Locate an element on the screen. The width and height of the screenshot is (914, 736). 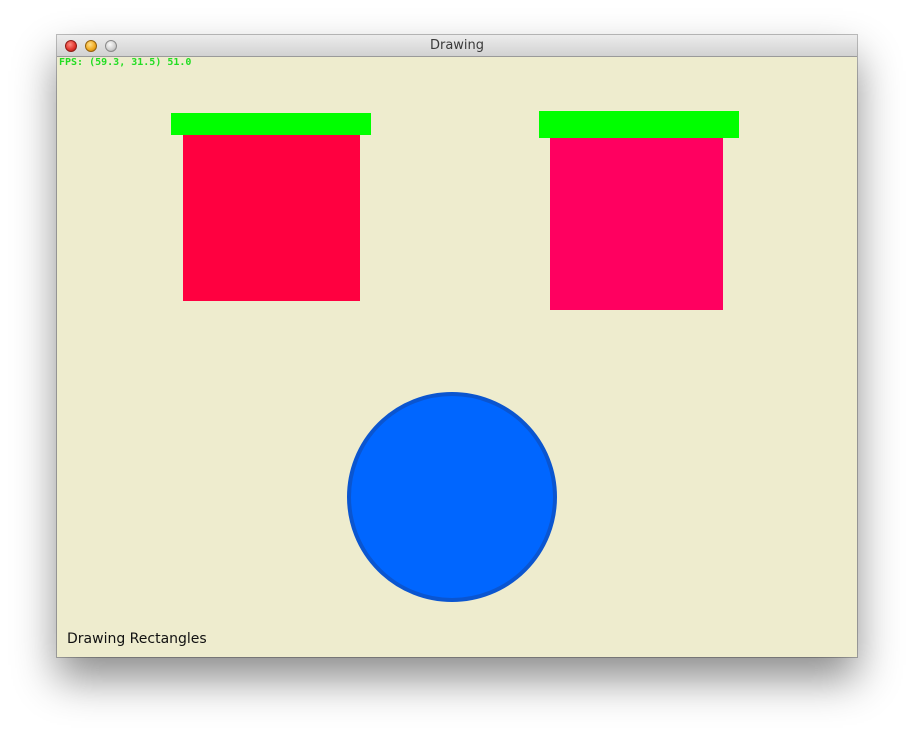
window-title: Drawing is located at coordinates (457, 45).